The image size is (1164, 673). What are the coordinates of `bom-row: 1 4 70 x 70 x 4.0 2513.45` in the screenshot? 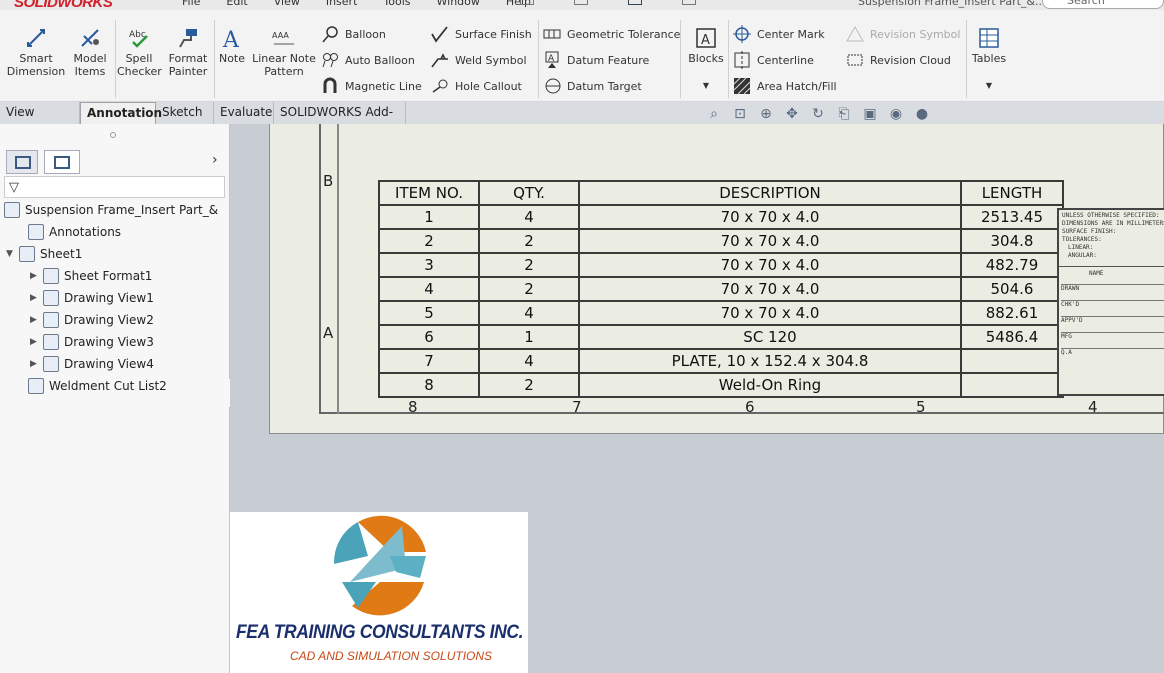 It's located at (721, 217).